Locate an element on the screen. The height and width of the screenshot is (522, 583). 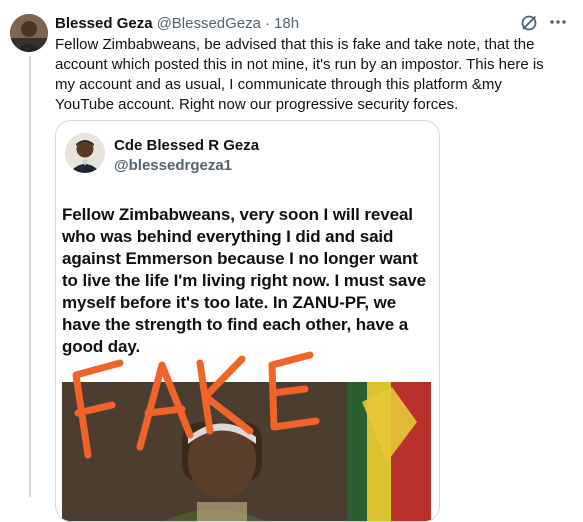
grok-icon is located at coordinates (529, 23).